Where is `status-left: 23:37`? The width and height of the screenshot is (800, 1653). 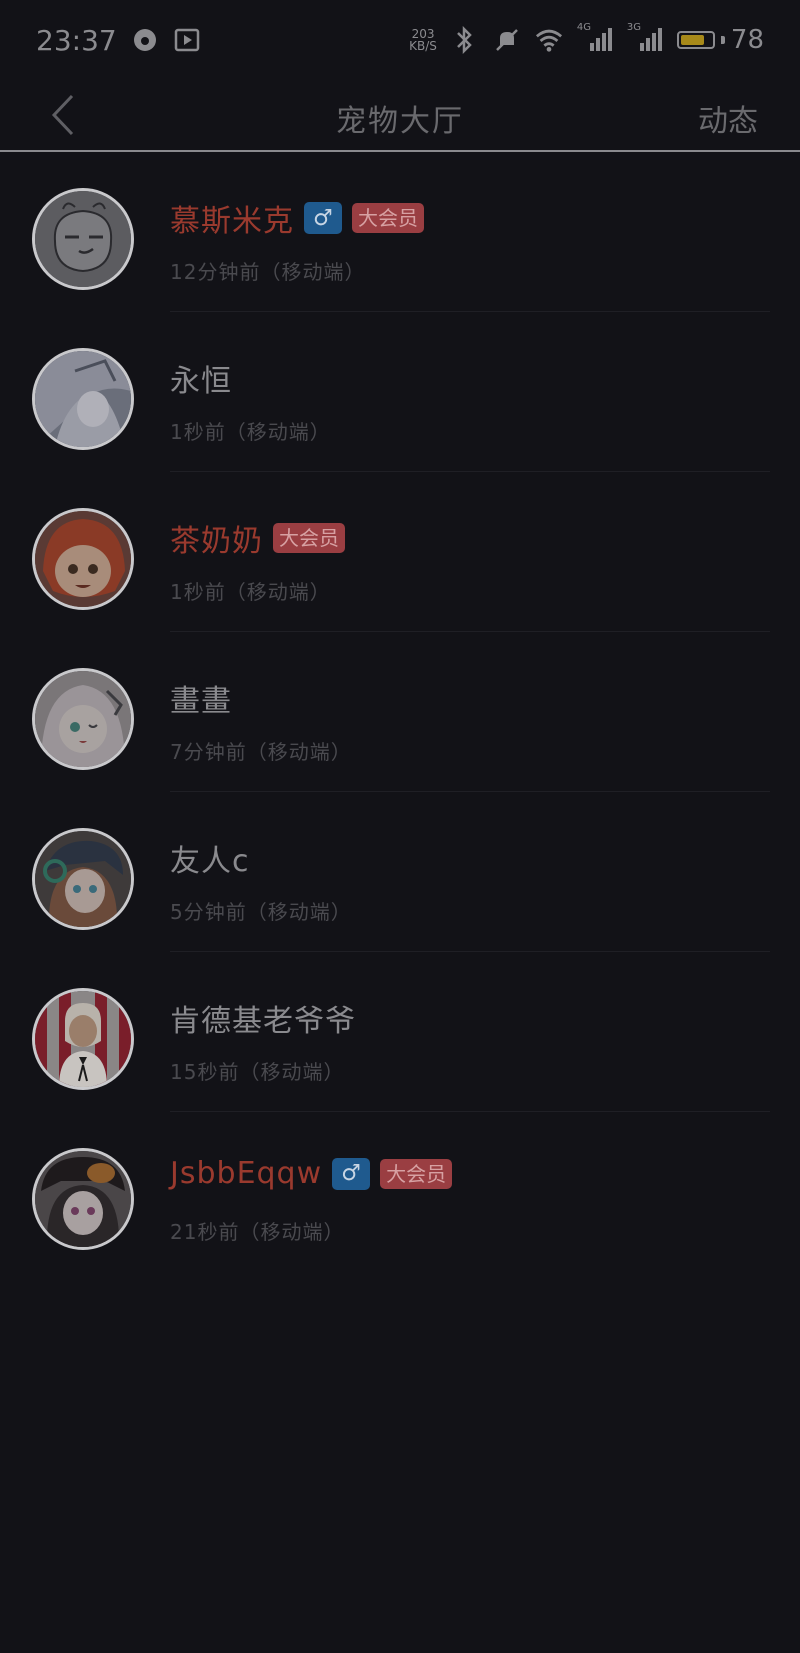
status-left: 23:37 is located at coordinates (118, 40).